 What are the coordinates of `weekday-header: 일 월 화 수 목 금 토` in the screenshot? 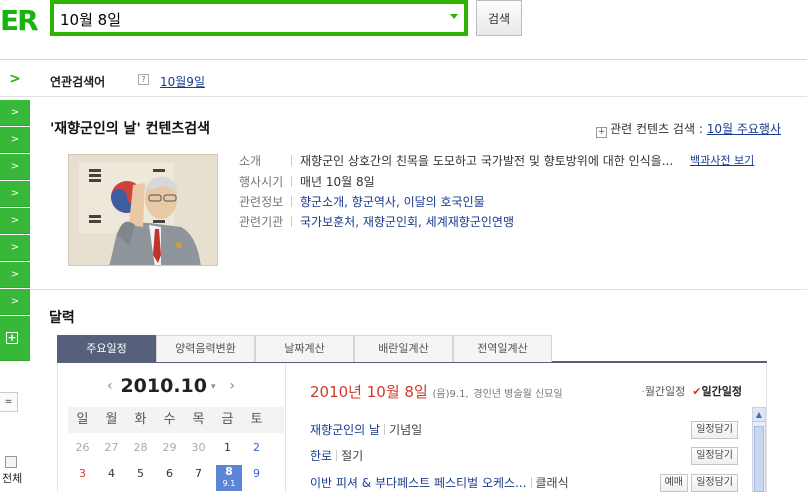 It's located at (176, 420).